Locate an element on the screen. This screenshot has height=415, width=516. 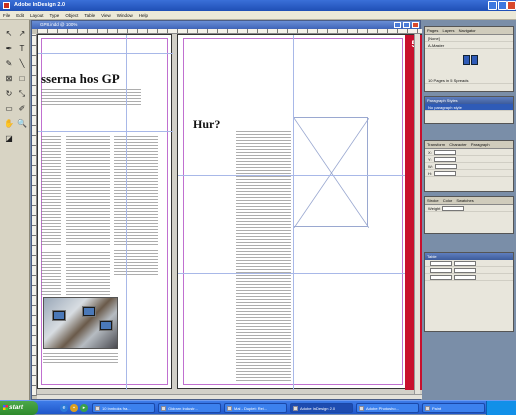
tab-paragraph: Paragraph is located at coordinates (480, 144).